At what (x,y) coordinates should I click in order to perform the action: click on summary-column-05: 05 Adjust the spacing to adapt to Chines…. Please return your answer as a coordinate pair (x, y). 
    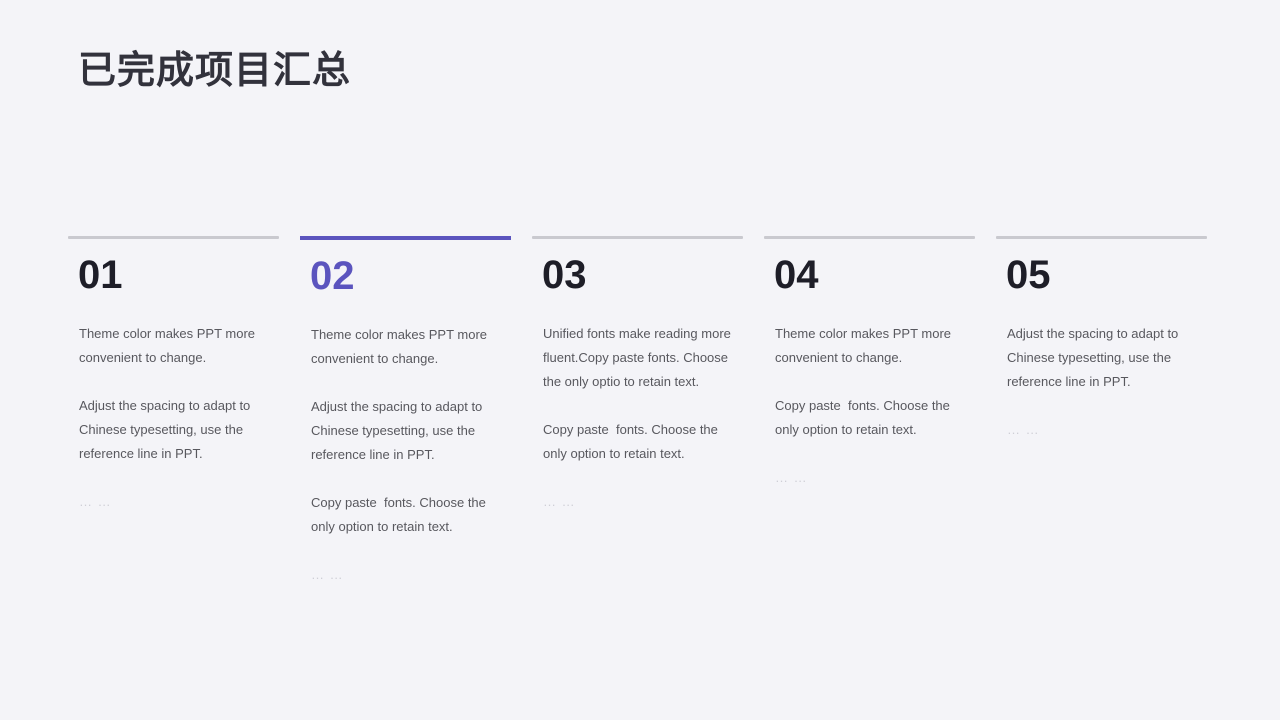
    Looking at the image, I should click on (1101, 339).